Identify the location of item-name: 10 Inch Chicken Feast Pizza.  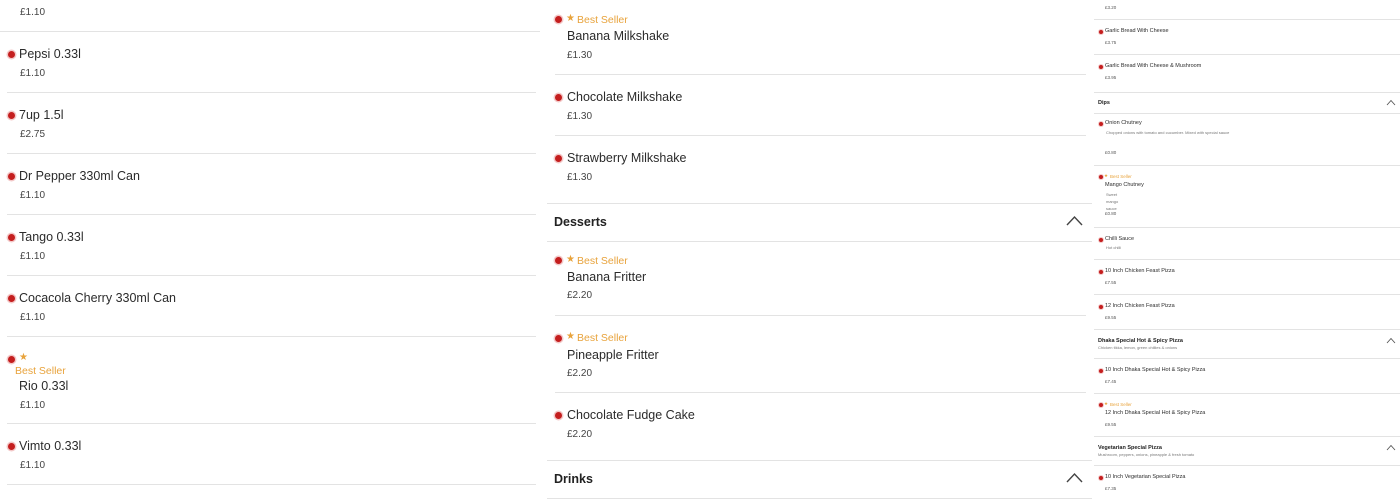
(1140, 271).